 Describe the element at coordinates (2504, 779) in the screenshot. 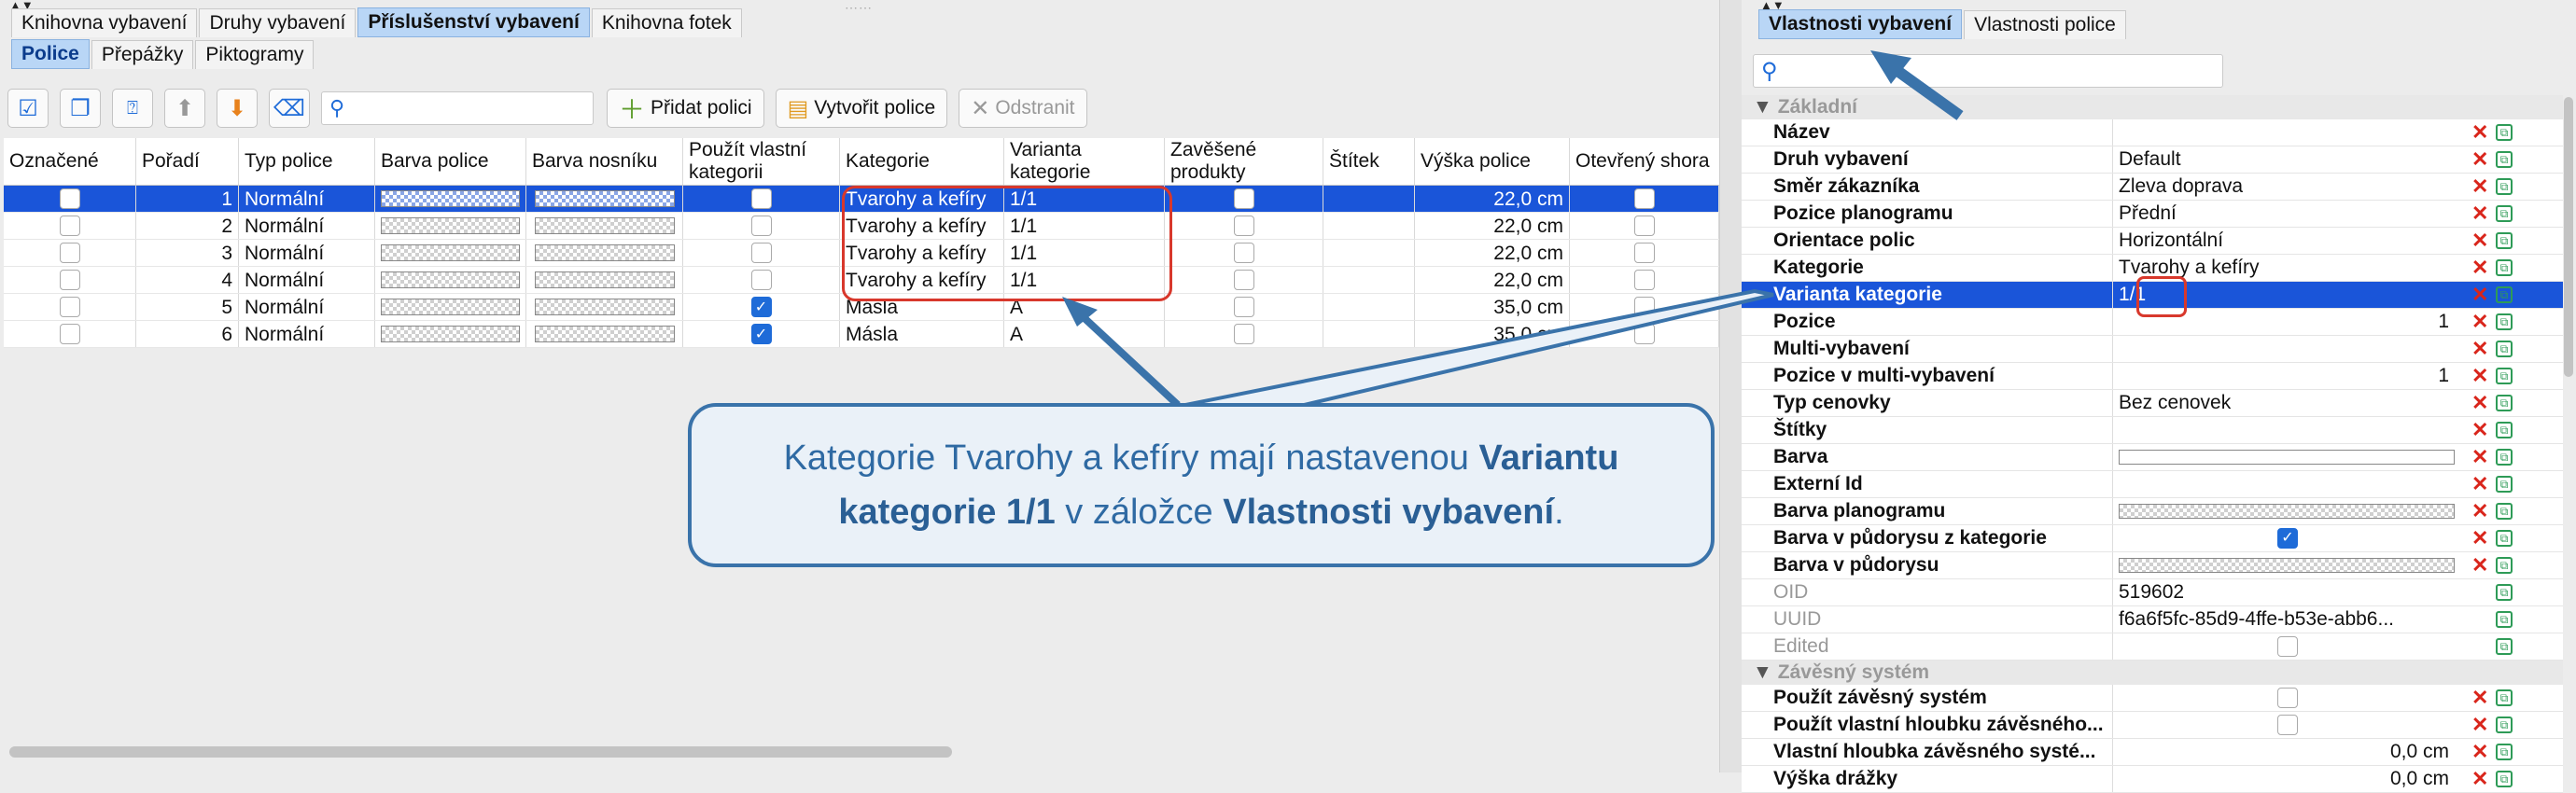

I see `copy-value-icon: ⧉` at that location.